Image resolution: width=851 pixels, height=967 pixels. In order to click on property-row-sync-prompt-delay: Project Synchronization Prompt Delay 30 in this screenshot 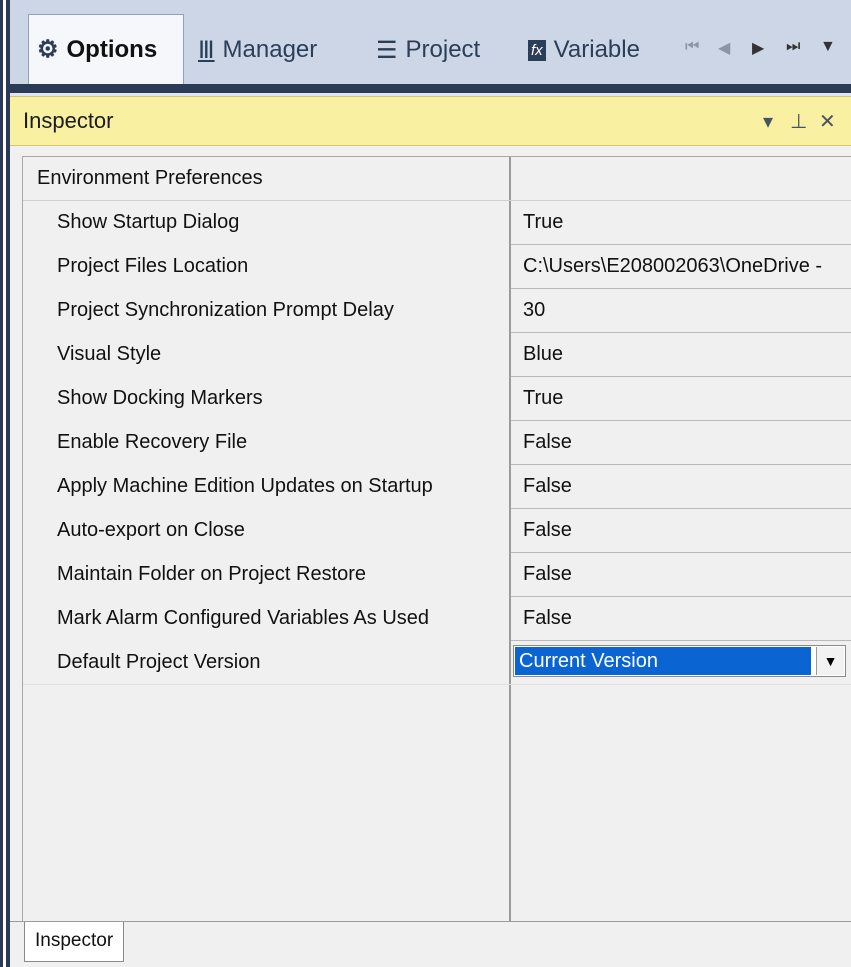, I will do `click(437, 311)`.